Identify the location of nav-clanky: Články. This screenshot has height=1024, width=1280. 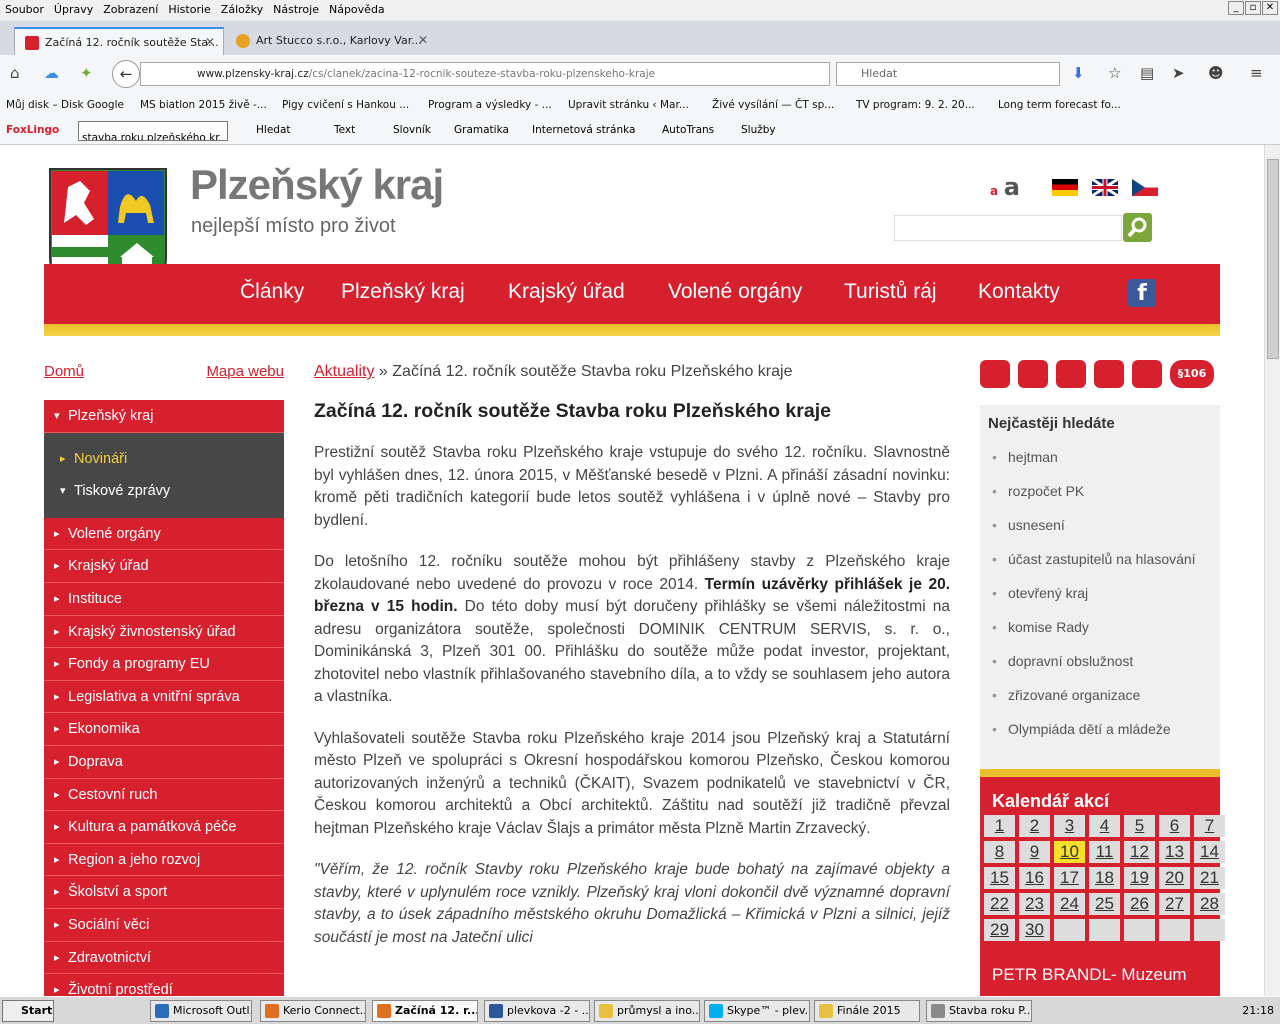
(272, 292).